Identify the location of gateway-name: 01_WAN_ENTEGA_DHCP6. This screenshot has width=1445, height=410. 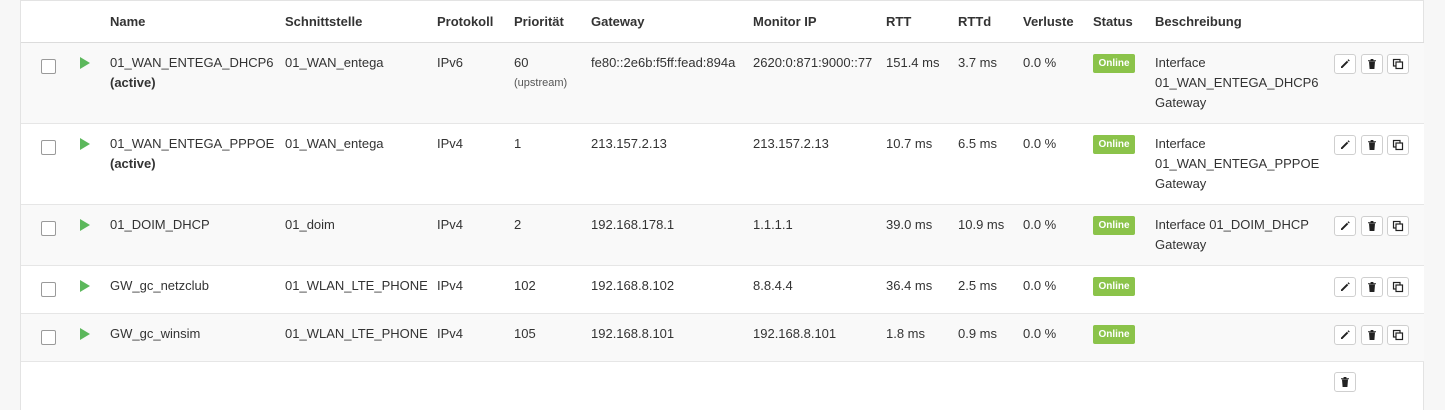
(192, 62).